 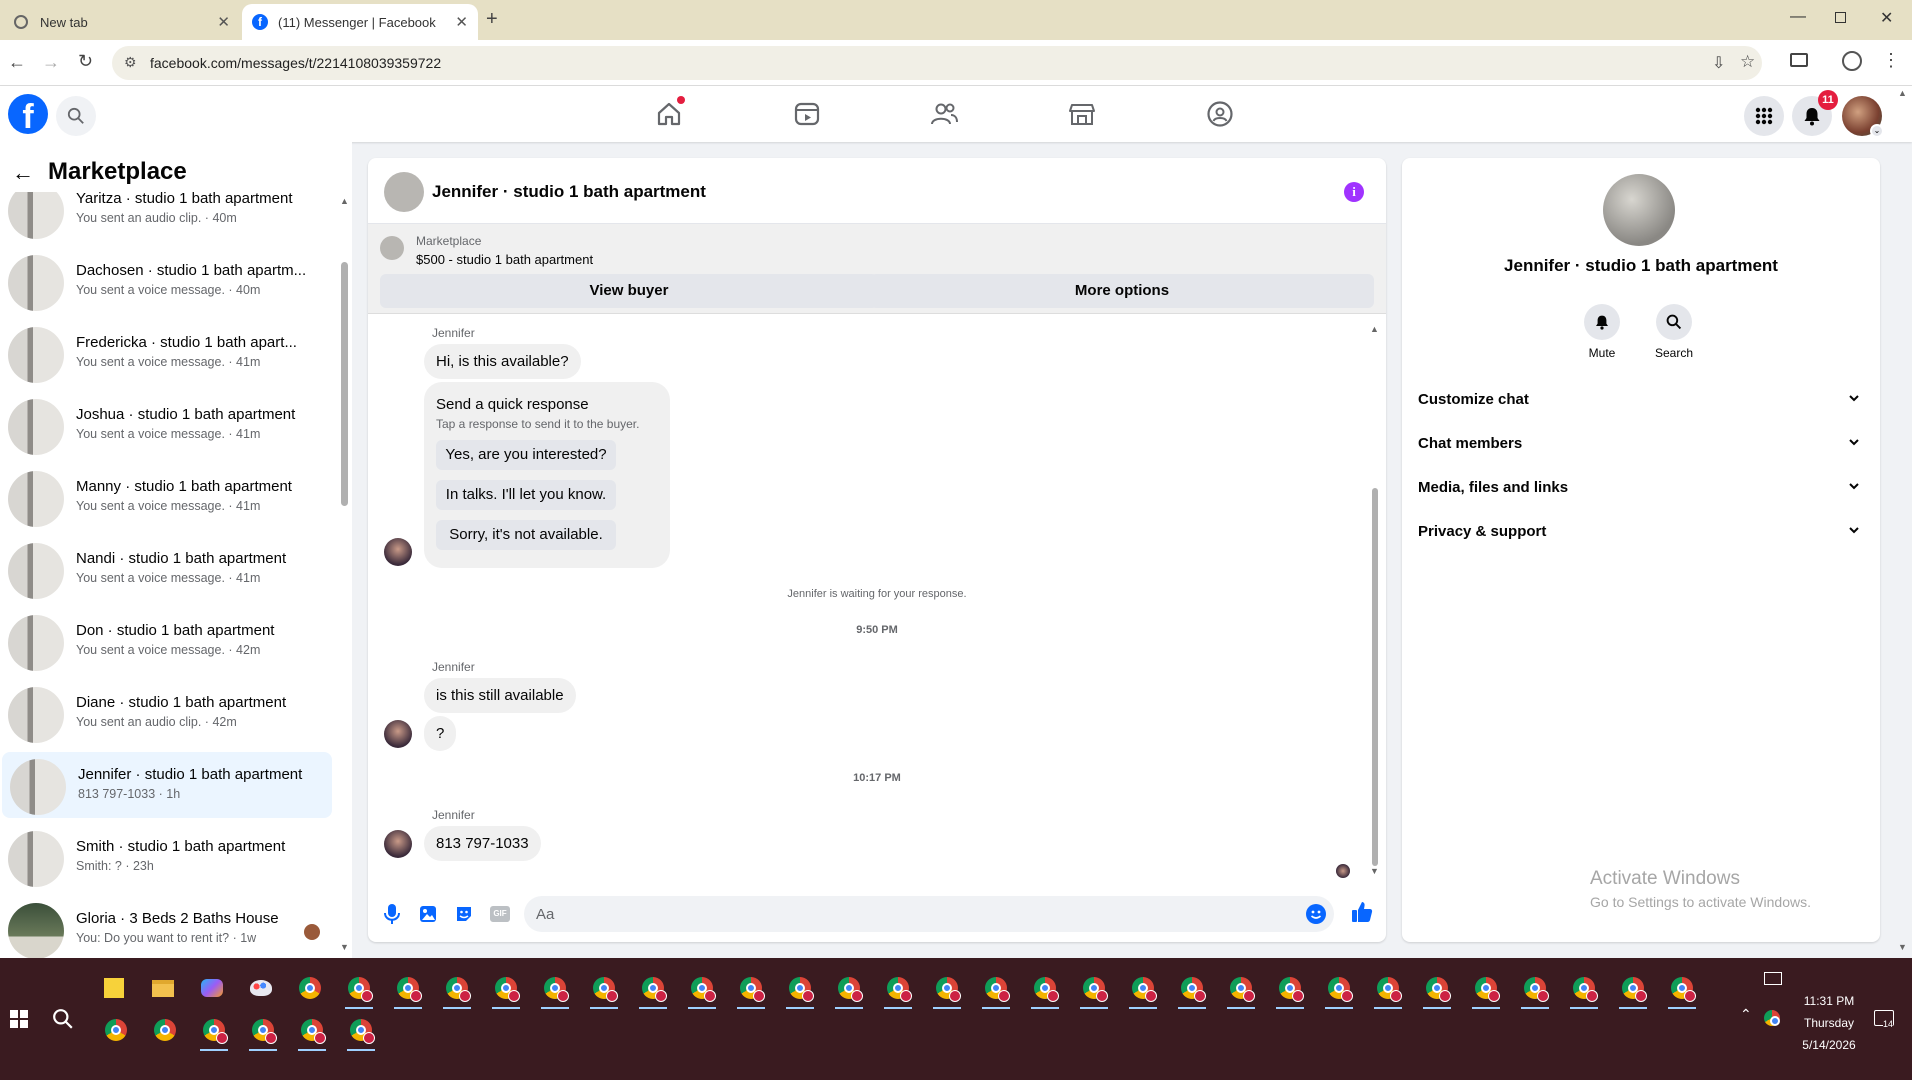 I want to click on sidebar-scrollbar, so click(x=344, y=384).